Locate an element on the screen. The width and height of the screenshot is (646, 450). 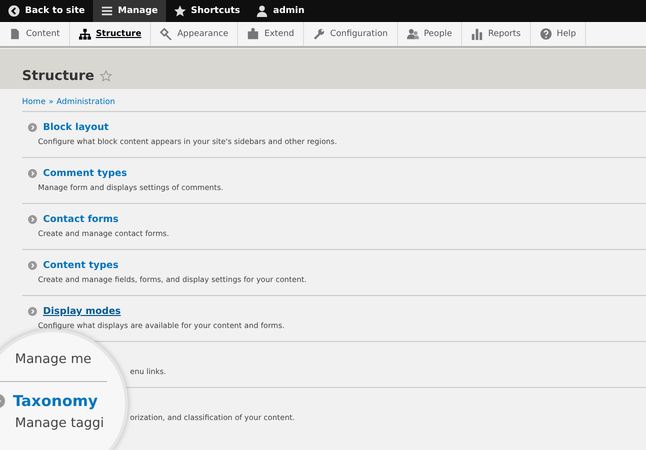
nav-tab: Extend is located at coordinates (271, 34).